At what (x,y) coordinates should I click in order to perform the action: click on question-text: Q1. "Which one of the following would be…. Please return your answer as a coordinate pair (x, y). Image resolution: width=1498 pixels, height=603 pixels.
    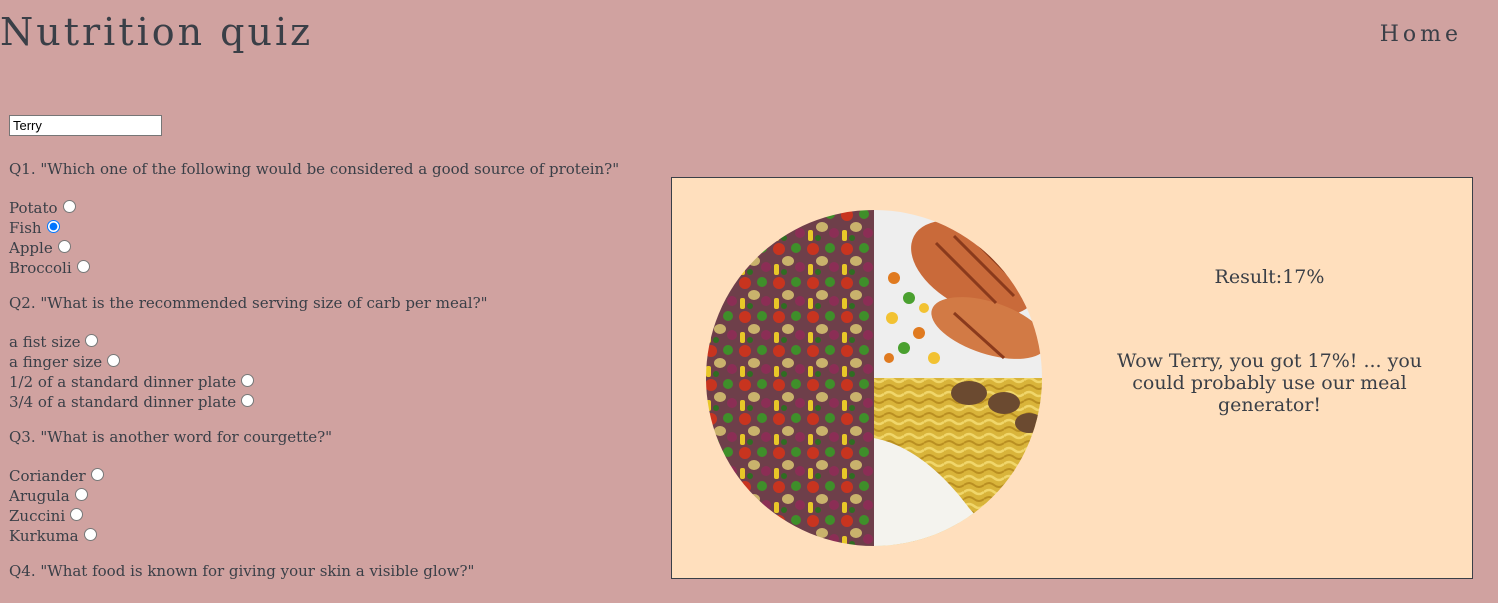
    Looking at the image, I should click on (314, 169).